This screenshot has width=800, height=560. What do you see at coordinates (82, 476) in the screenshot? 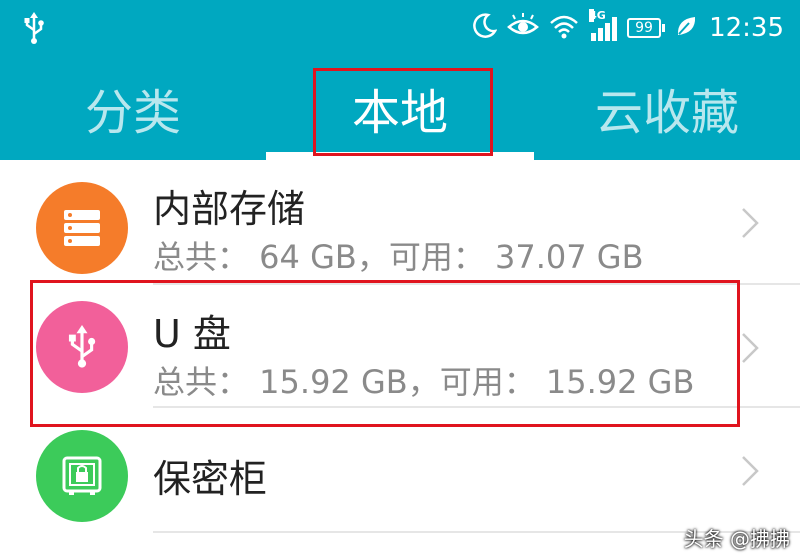
I see `safe-icon` at bounding box center [82, 476].